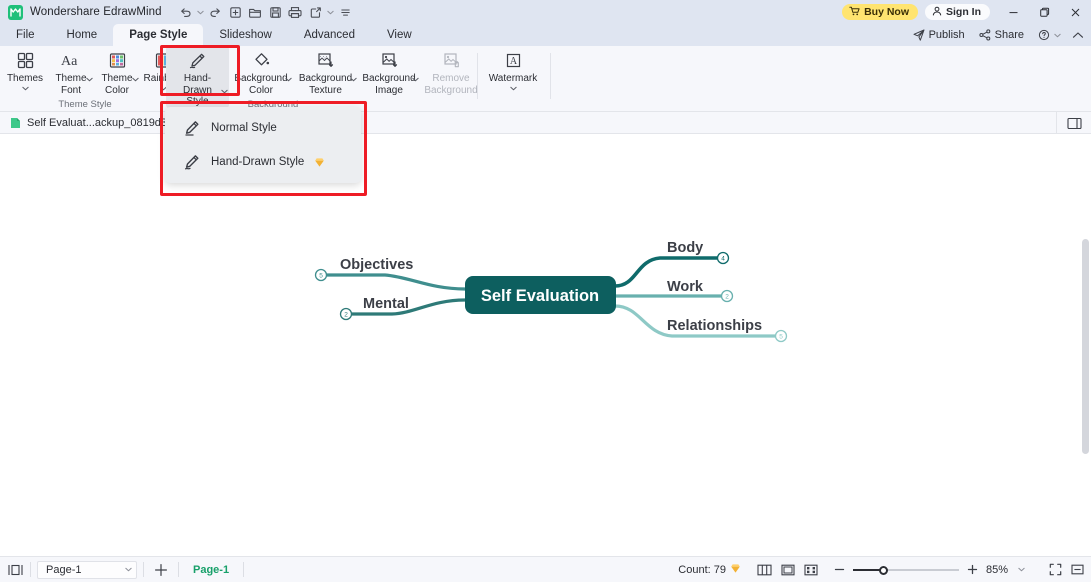  I want to click on page-tab-page-1: Page-1, so click(211, 570).